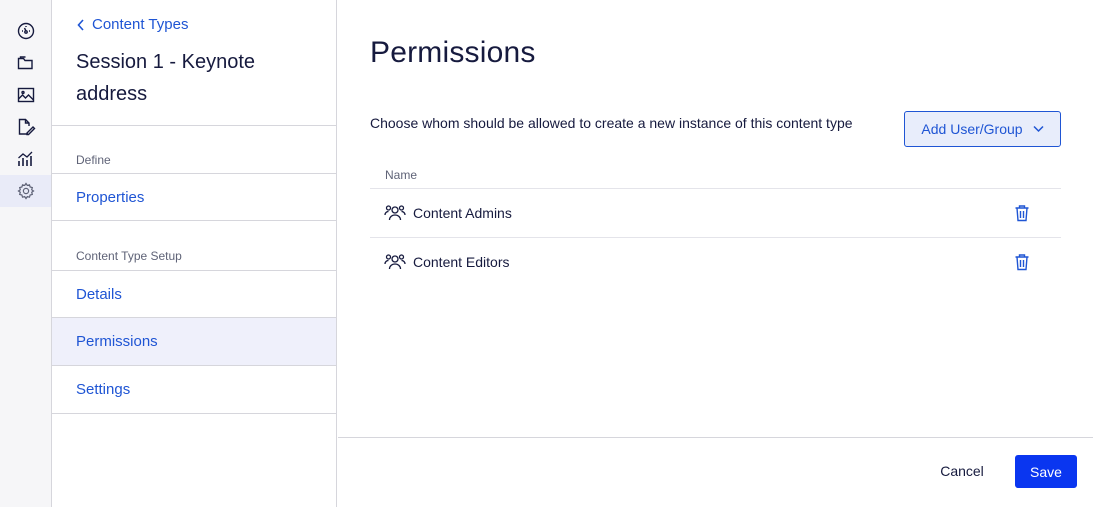  Describe the element at coordinates (462, 213) in the screenshot. I see `row-name: Content Admins` at that location.